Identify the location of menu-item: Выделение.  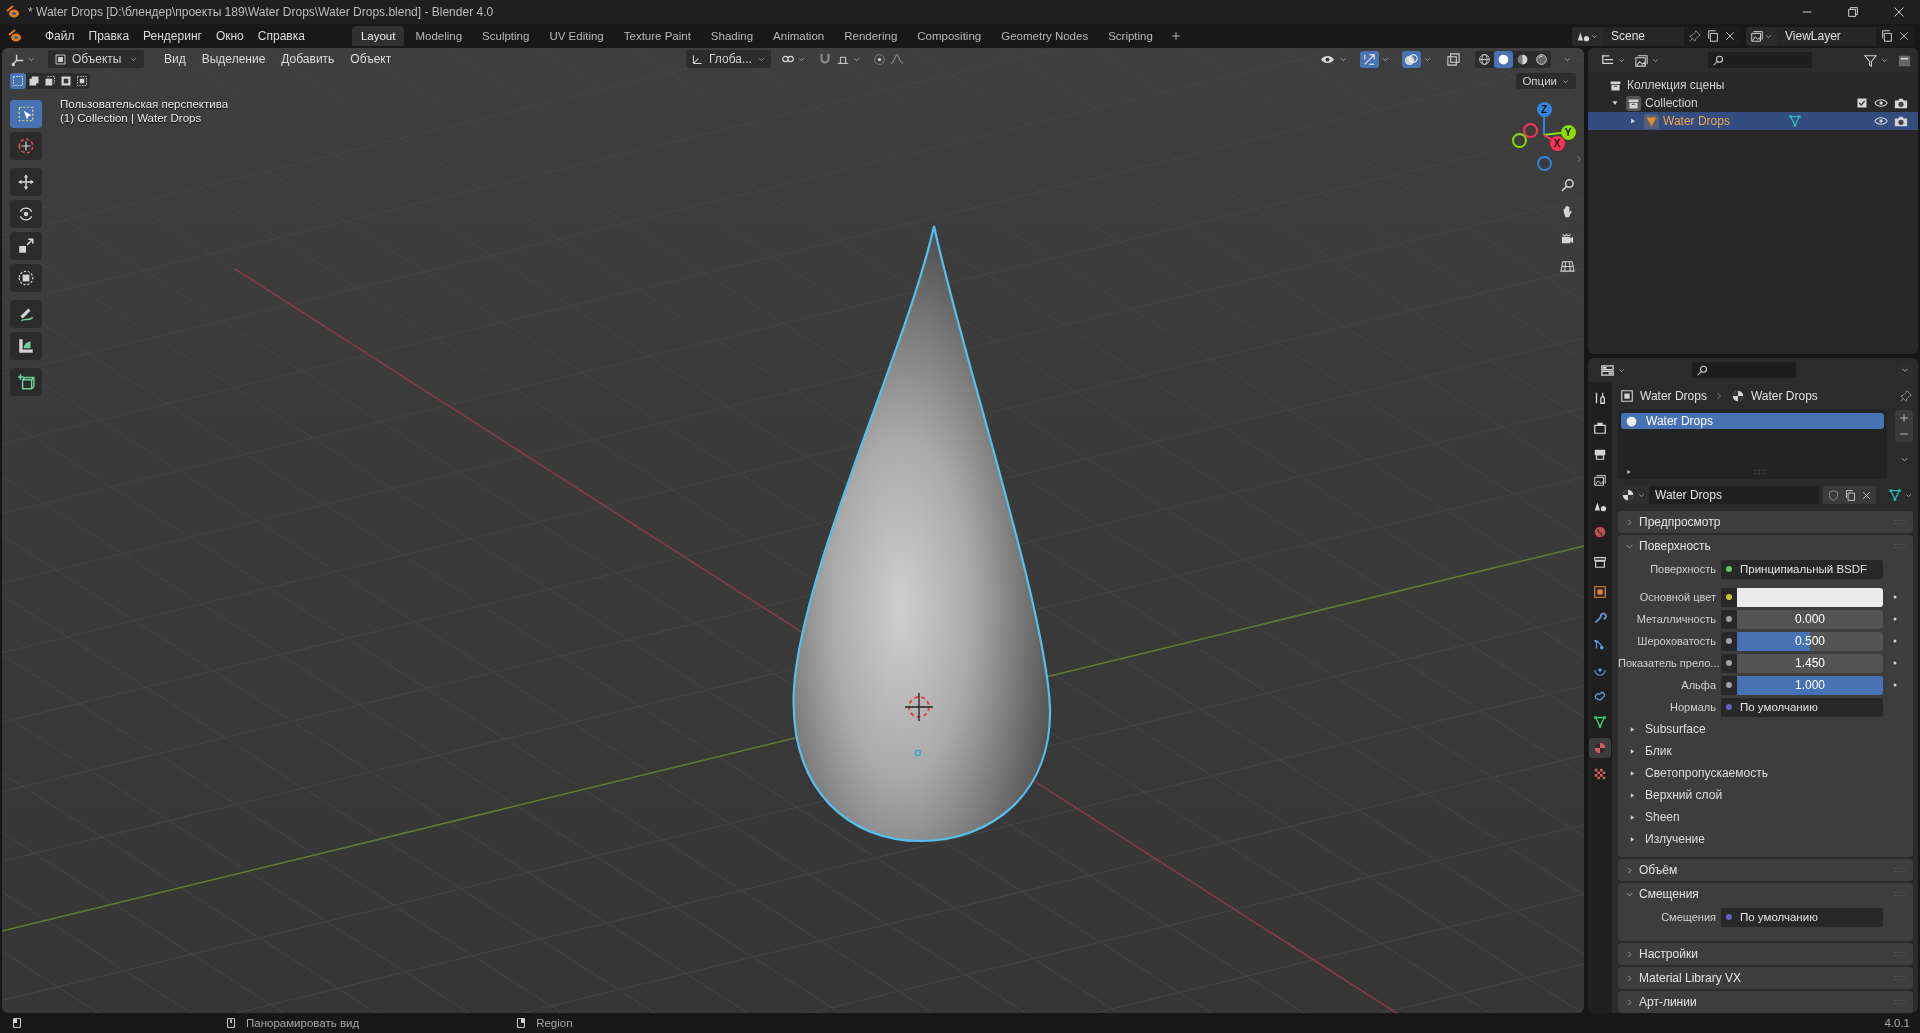
(233, 59).